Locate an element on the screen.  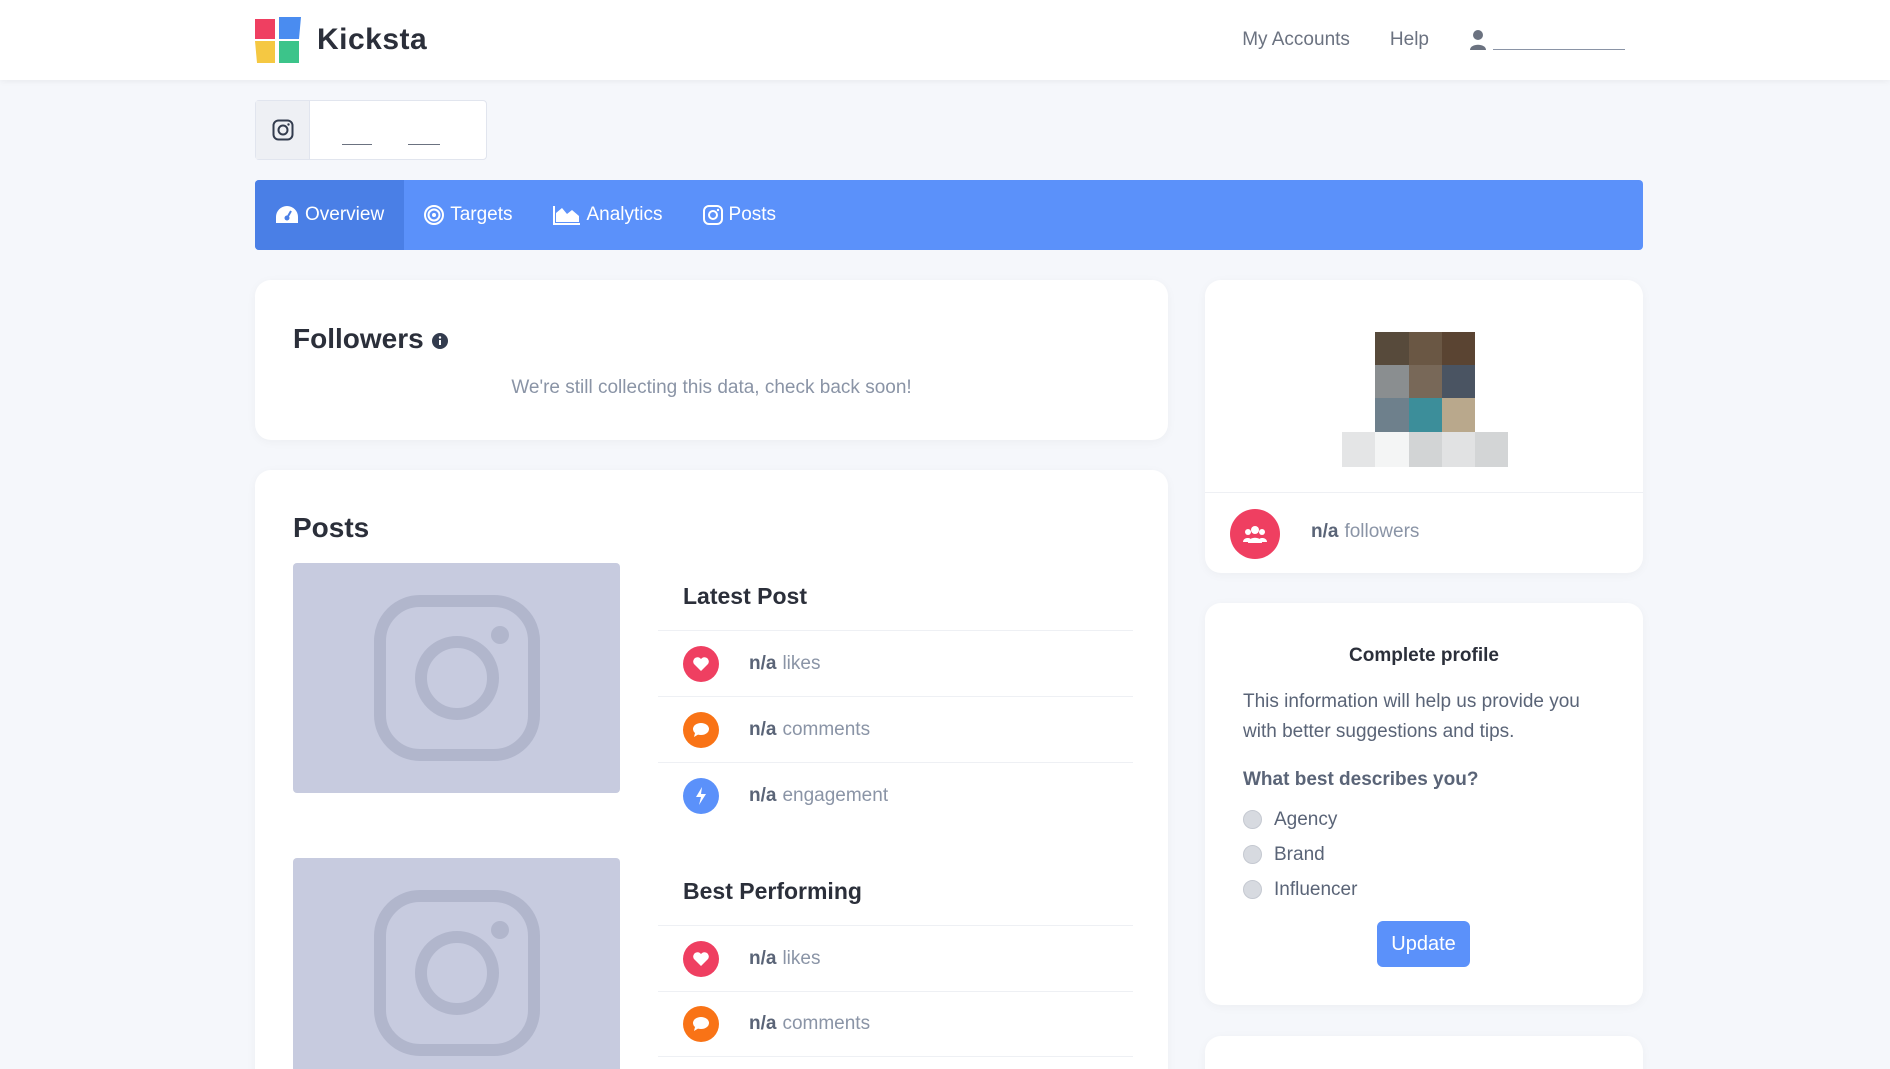
option-agency-label: Agency is located at coordinates (1306, 819).